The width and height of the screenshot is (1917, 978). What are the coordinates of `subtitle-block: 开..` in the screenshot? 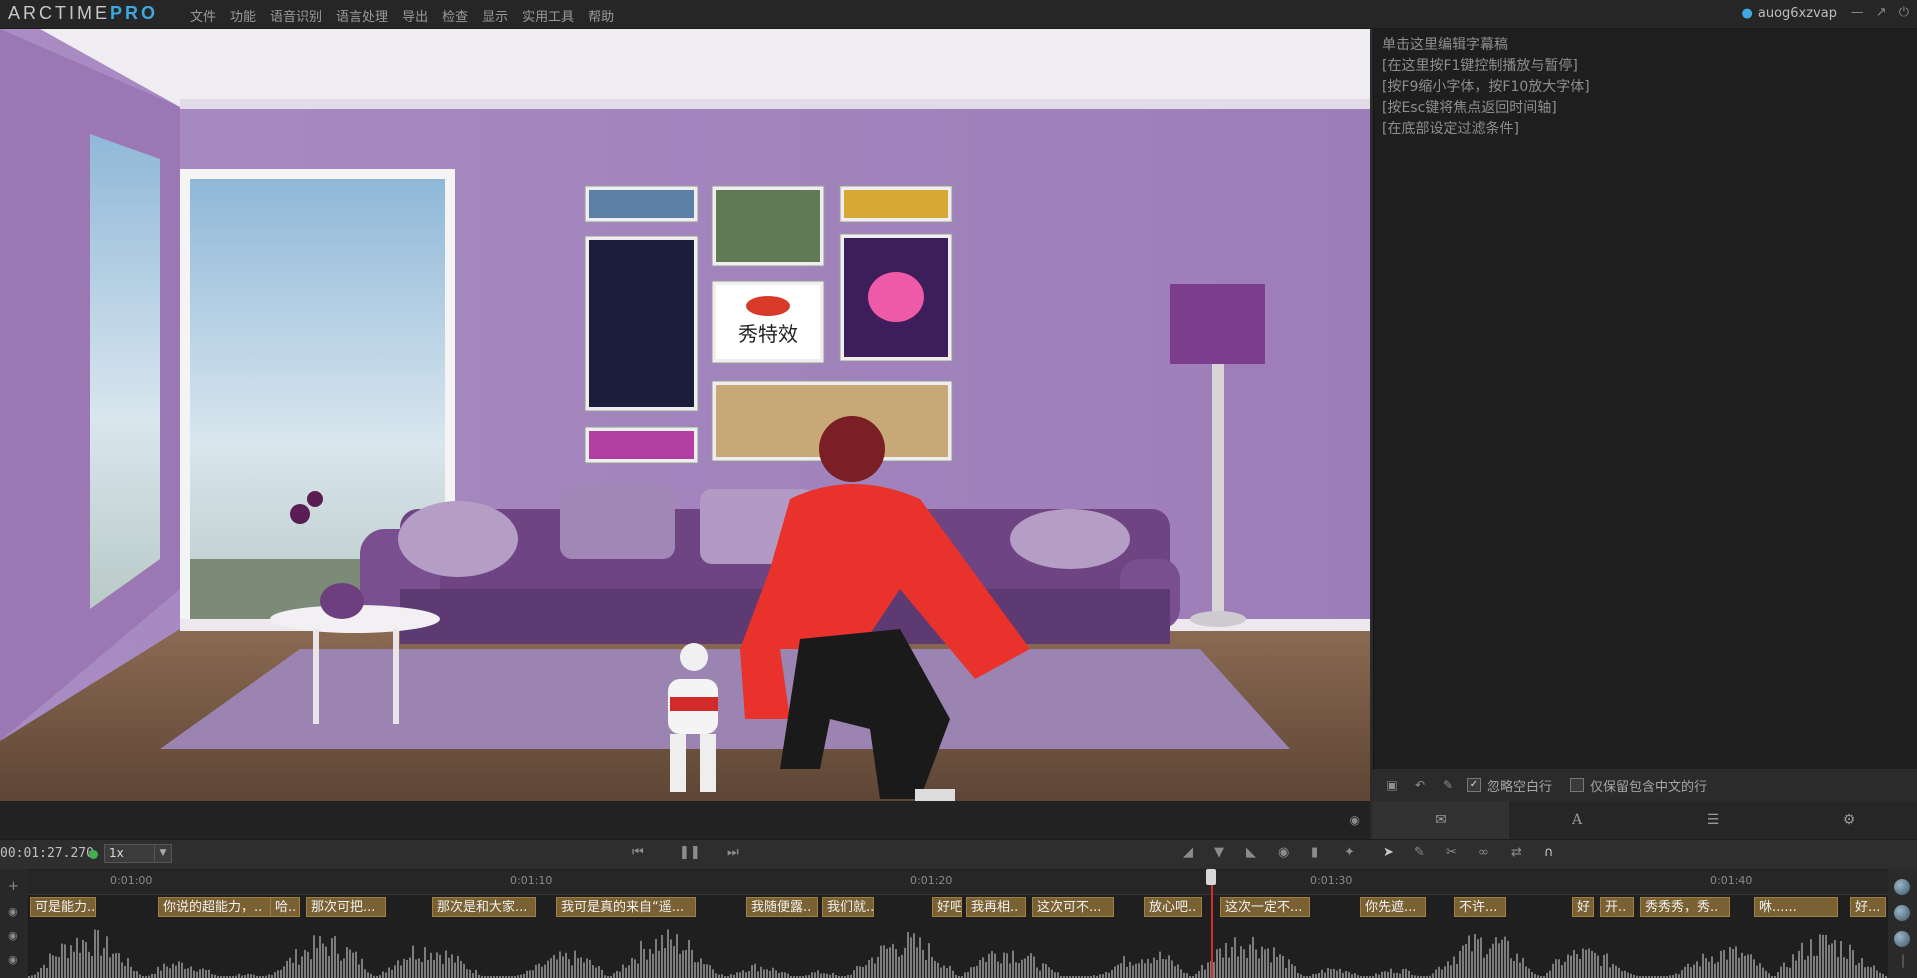 It's located at (1617, 907).